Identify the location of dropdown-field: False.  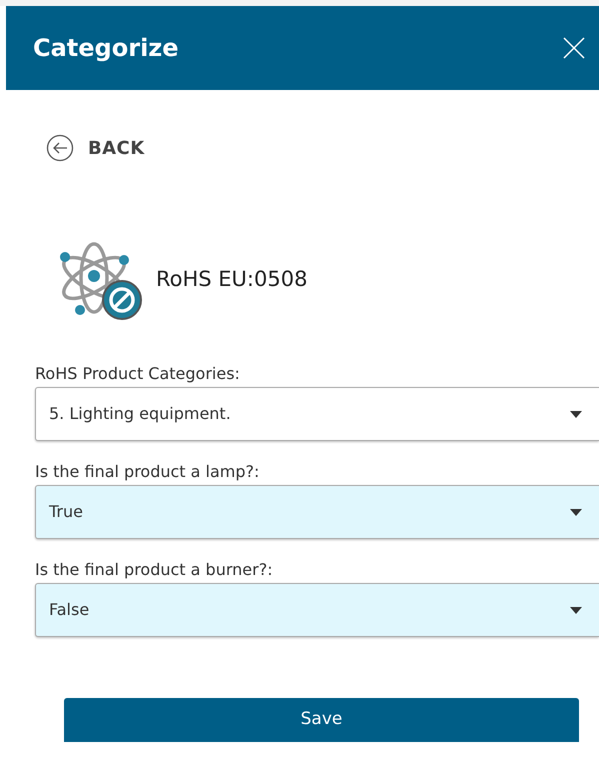
(317, 610).